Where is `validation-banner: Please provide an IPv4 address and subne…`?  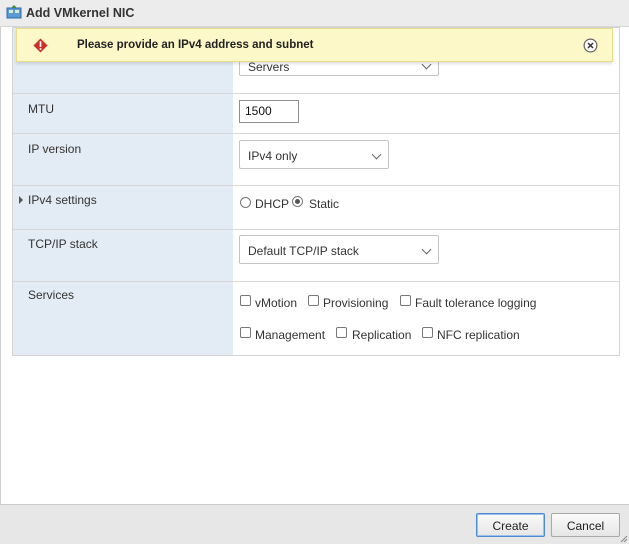 validation-banner: Please provide an IPv4 address and subne… is located at coordinates (314, 45).